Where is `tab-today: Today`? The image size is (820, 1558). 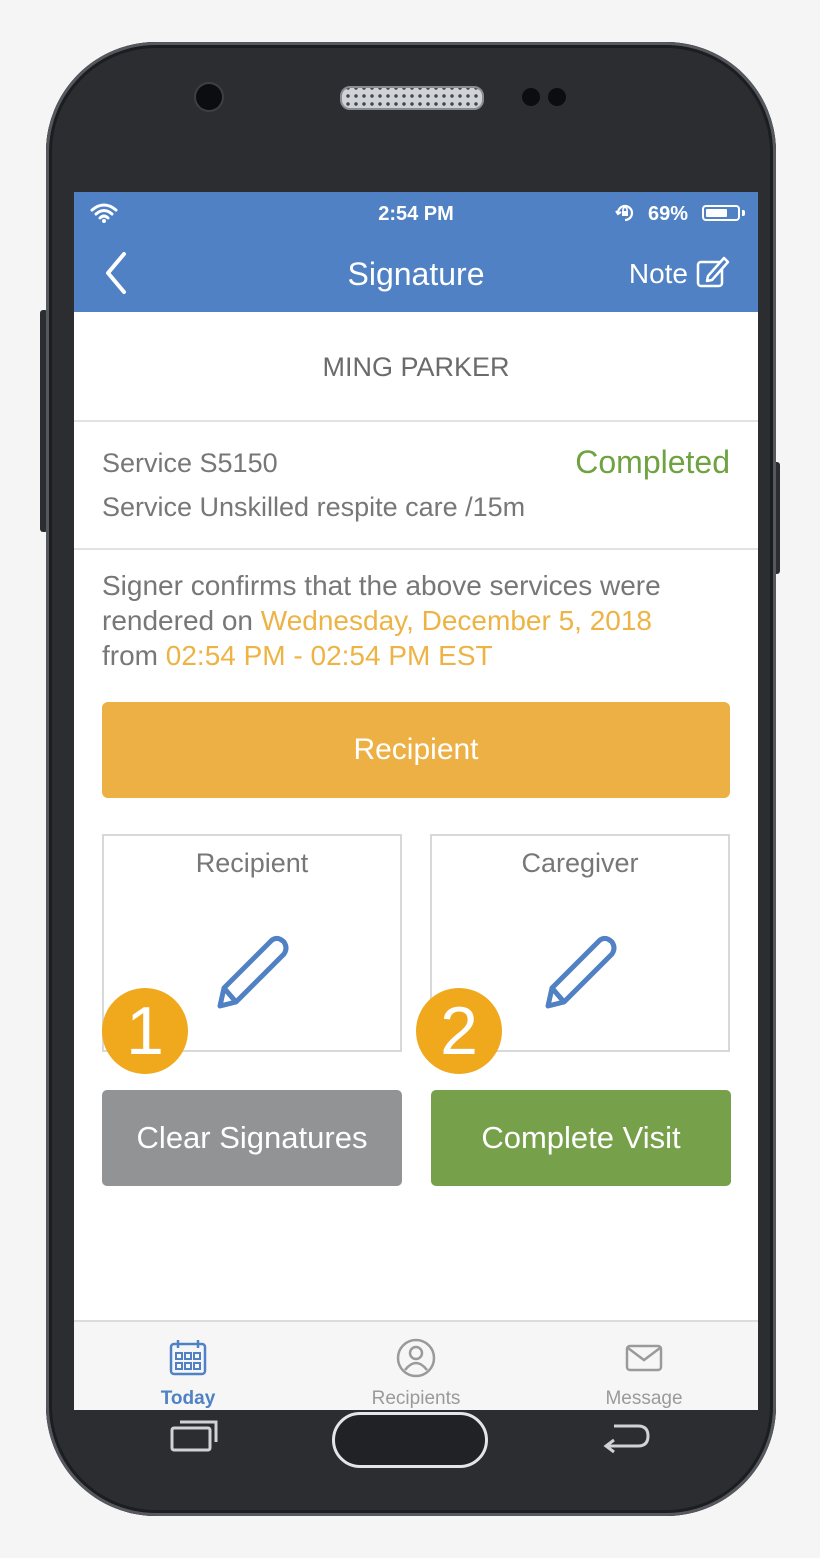
tab-today: Today is located at coordinates (188, 1366).